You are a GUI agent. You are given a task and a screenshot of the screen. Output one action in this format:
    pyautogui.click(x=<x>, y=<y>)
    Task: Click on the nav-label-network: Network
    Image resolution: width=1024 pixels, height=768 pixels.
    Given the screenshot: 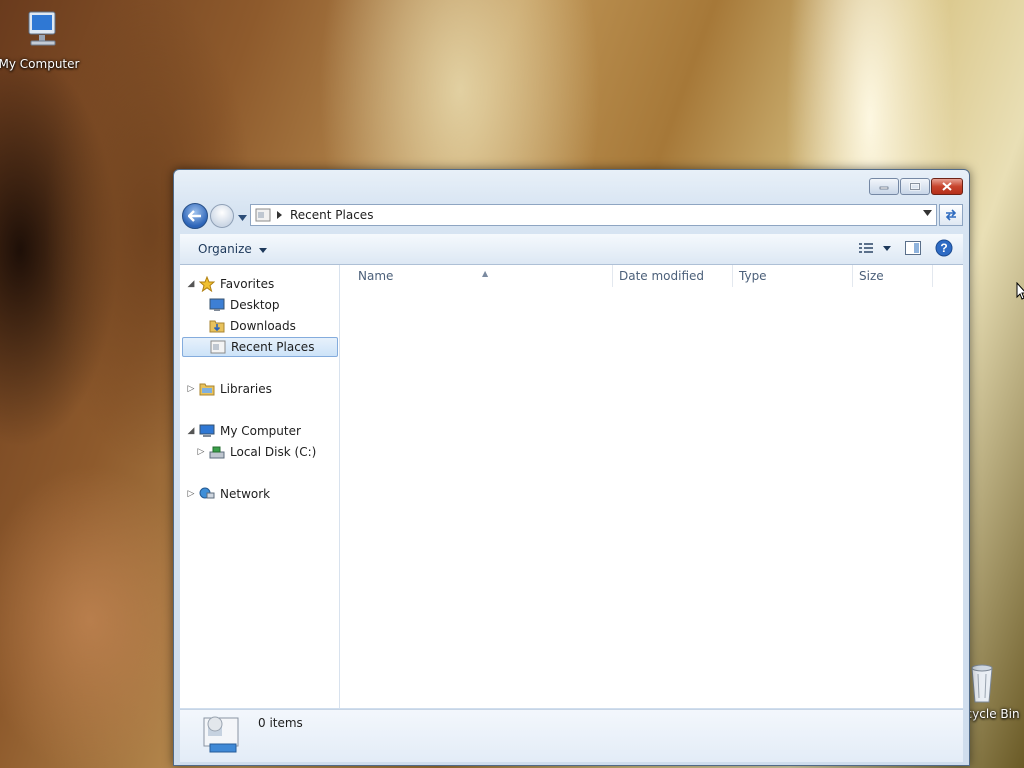 What is the action you would take?
    pyautogui.click(x=245, y=494)
    